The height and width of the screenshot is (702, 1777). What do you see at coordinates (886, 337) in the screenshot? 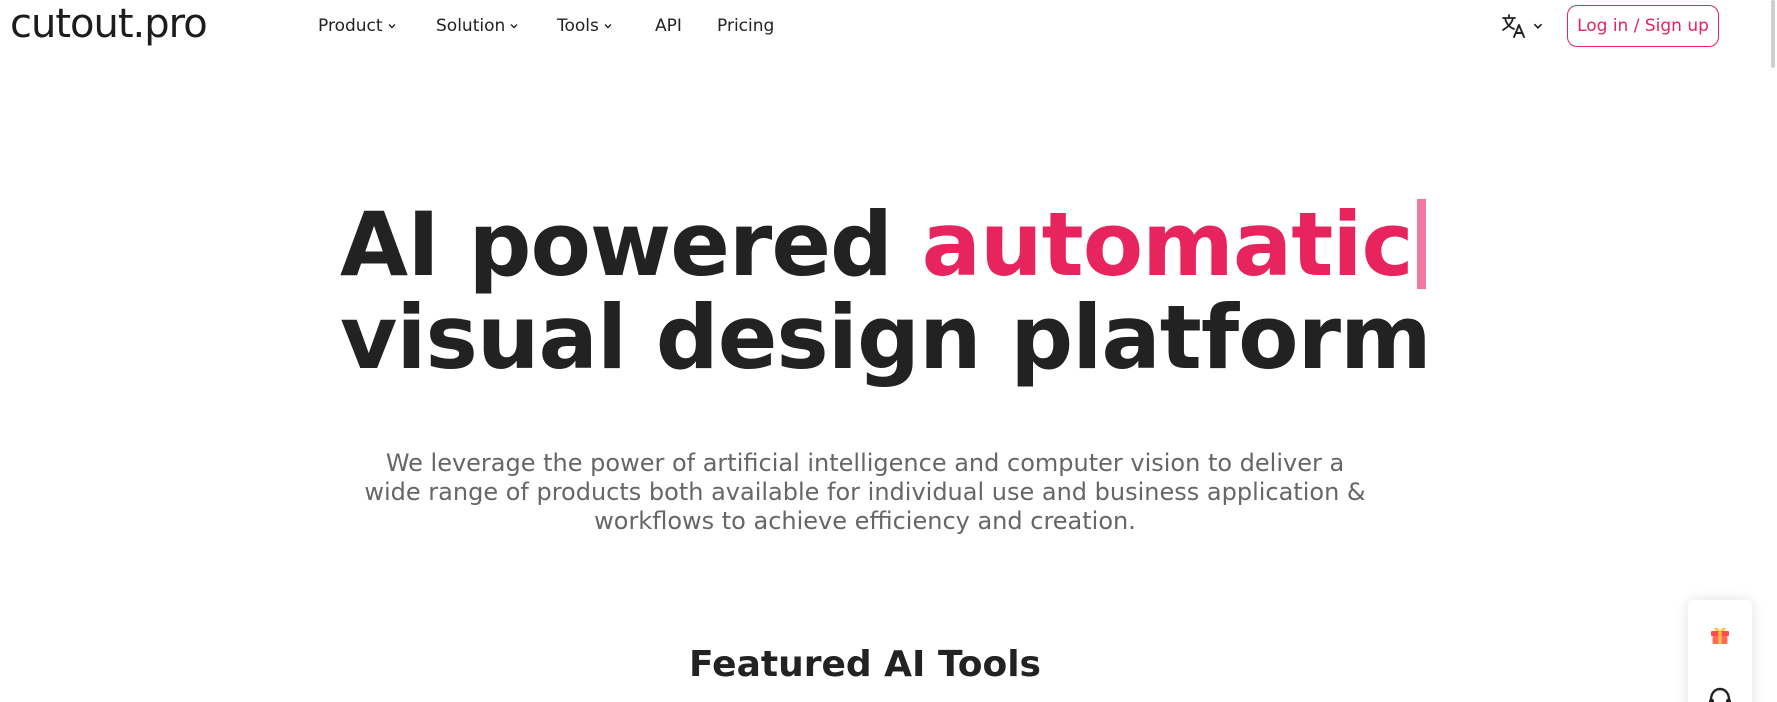
I see `hero-title-line2: visual design platform` at bounding box center [886, 337].